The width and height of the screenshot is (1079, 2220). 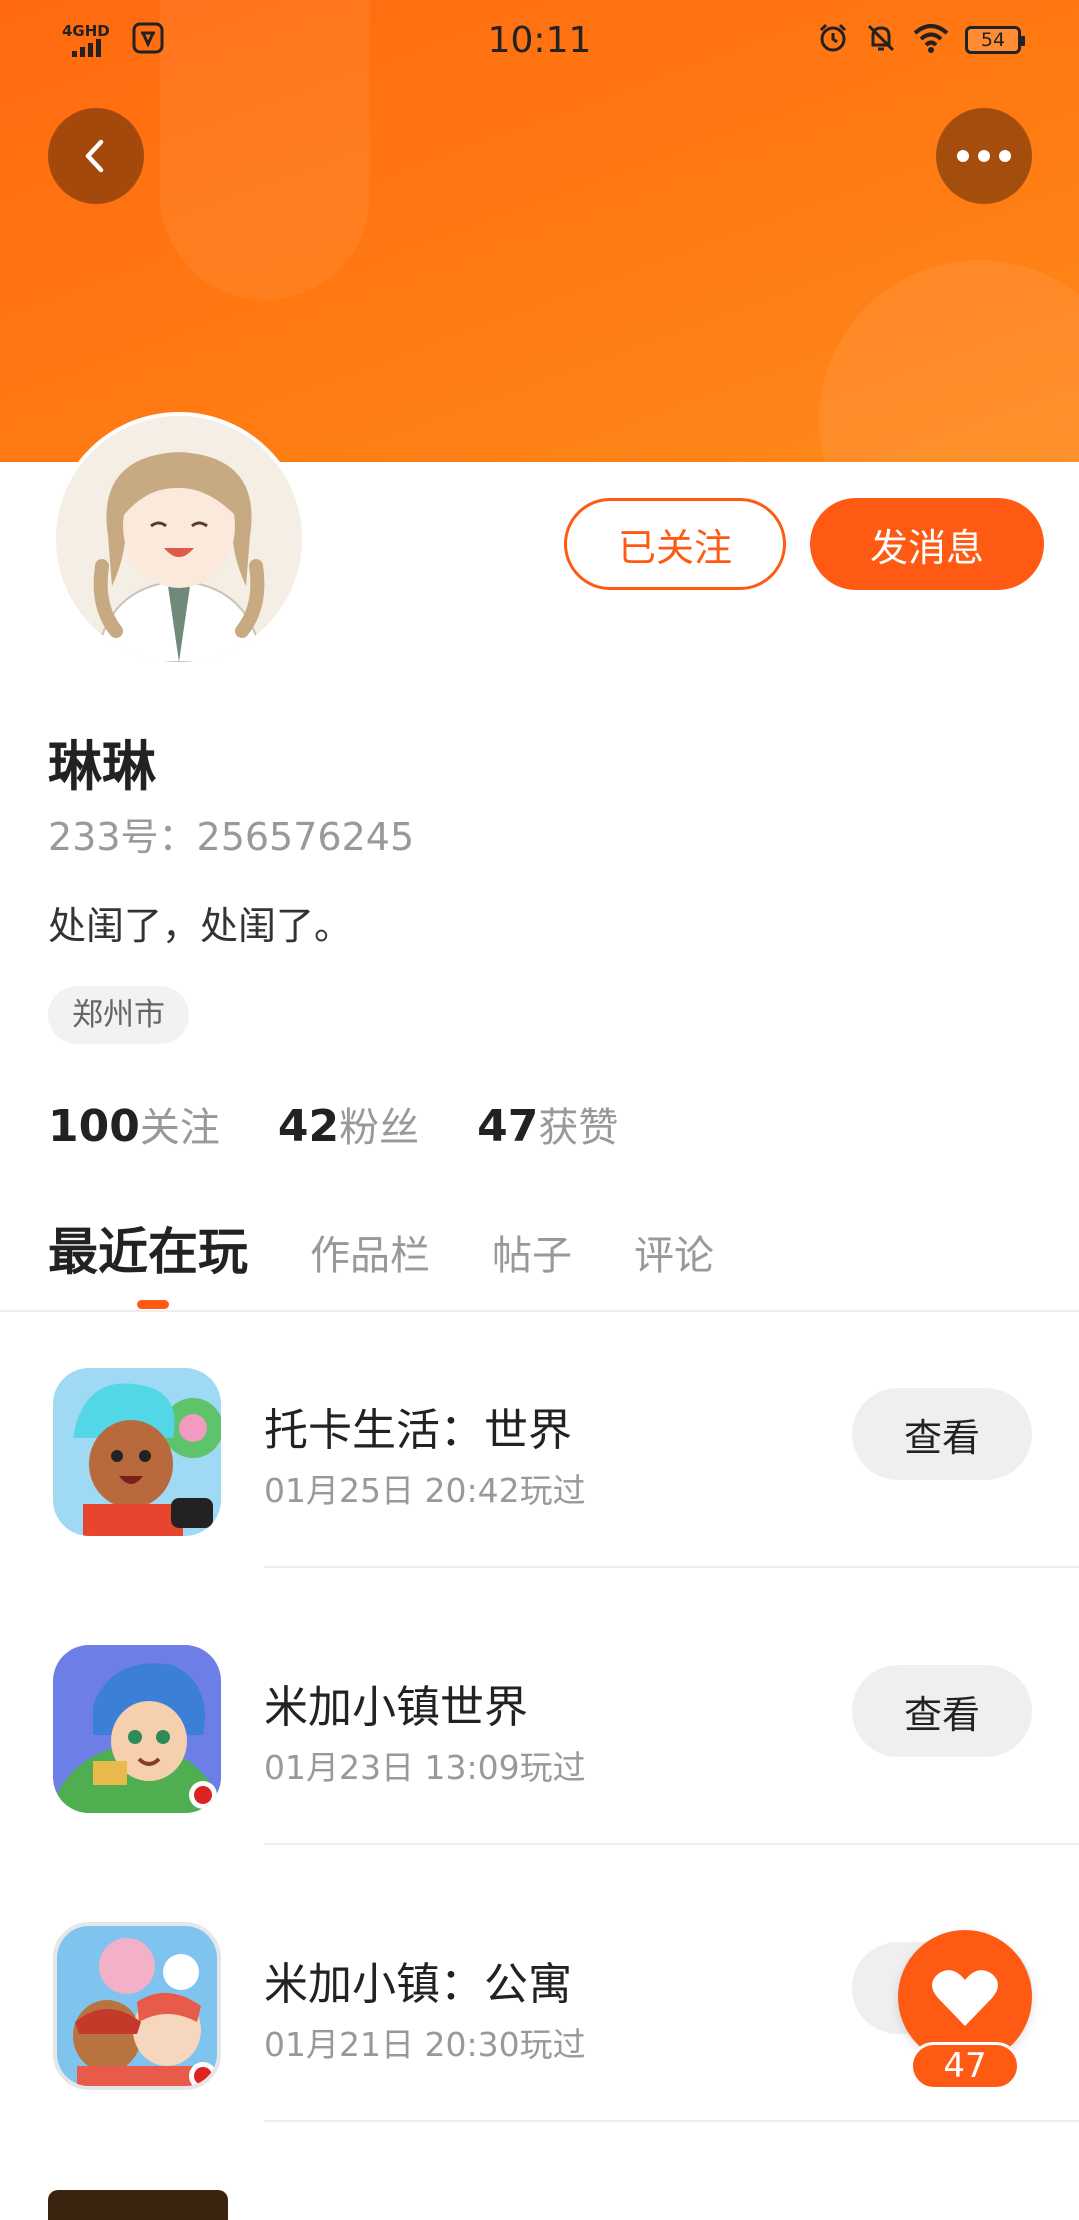 I want to click on likes-count: 47获赞, so click(x=547, y=1124).